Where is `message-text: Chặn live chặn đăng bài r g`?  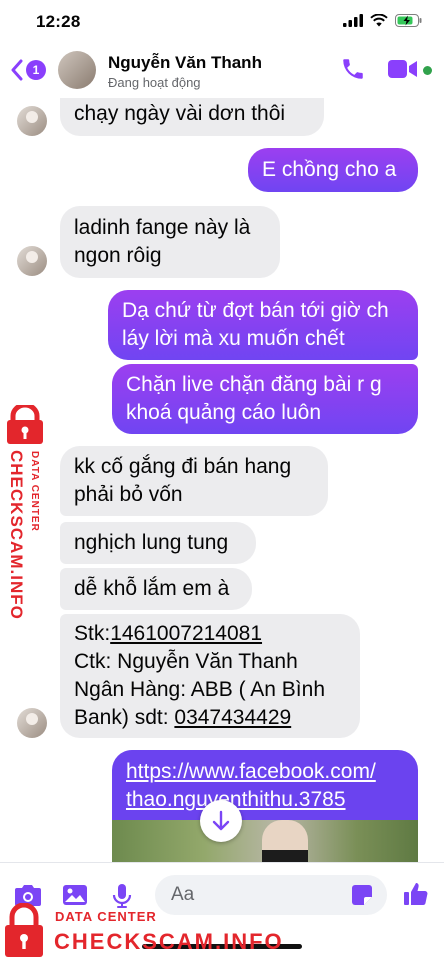
message-text: Chặn live chặn đăng bài r g is located at coordinates (254, 384).